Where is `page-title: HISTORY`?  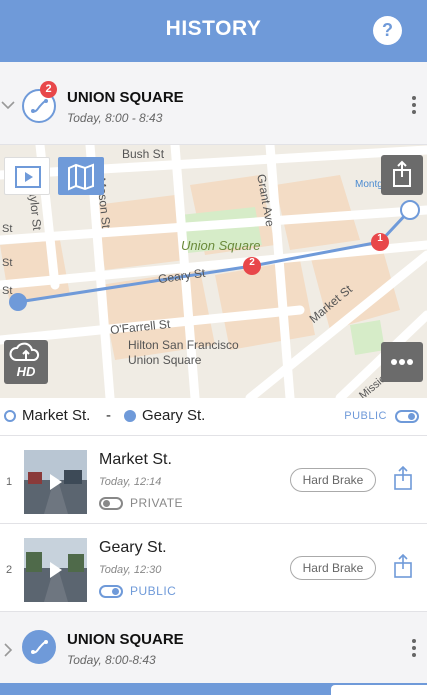
page-title: HISTORY is located at coordinates (213, 28).